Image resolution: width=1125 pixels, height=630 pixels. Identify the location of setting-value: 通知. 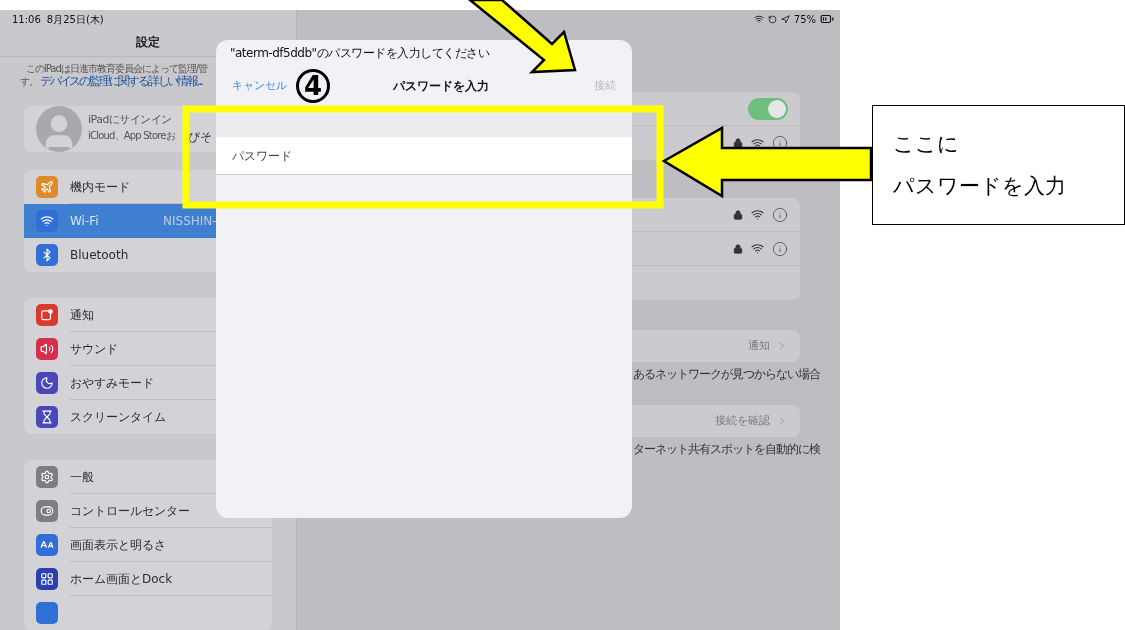
(759, 345).